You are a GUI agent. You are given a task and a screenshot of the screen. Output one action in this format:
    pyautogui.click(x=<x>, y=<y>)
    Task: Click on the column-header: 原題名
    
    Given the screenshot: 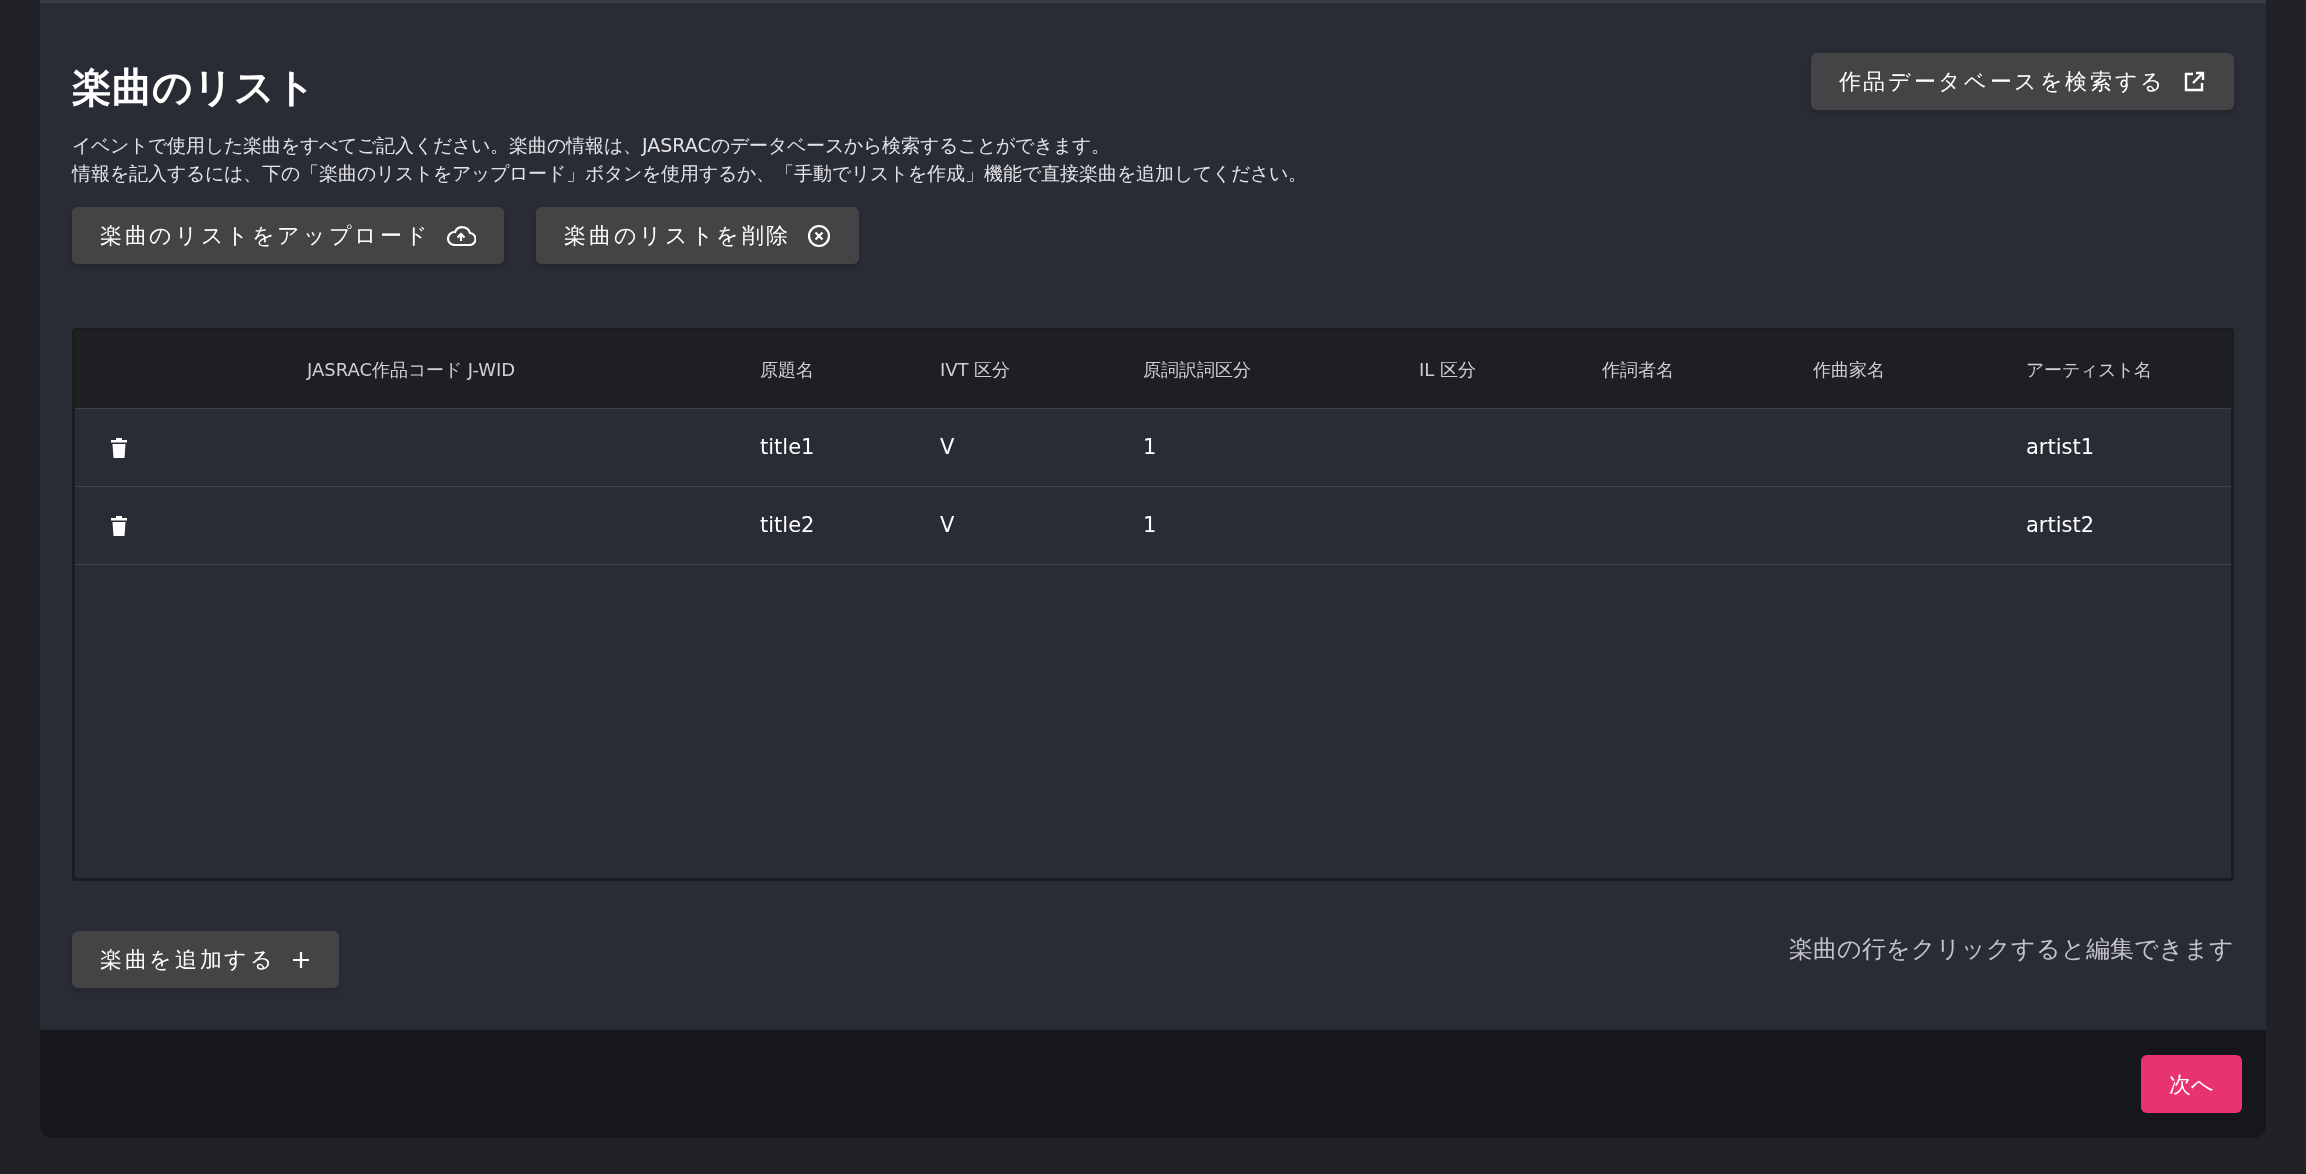 What is the action you would take?
    pyautogui.click(x=787, y=370)
    